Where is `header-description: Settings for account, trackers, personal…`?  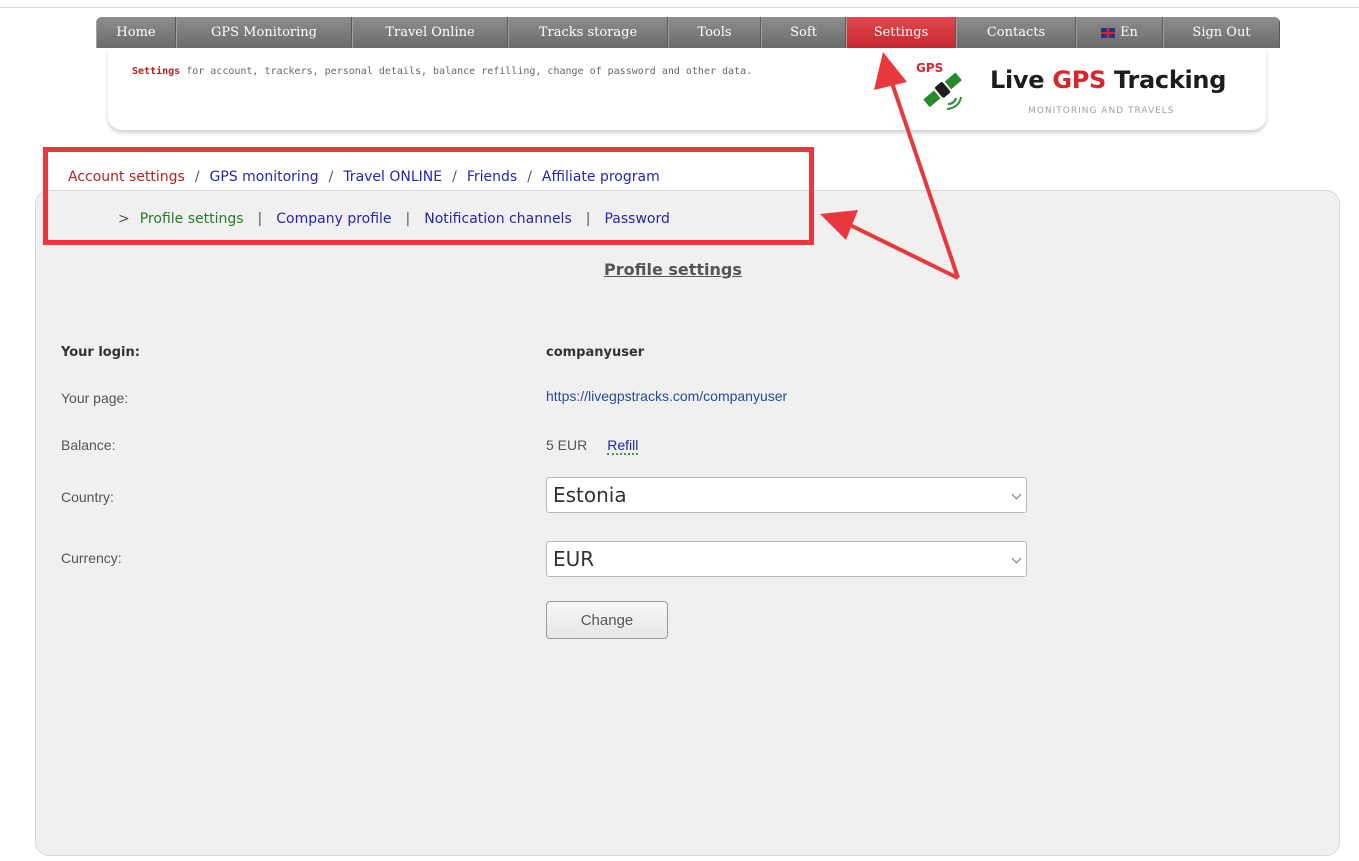
header-description: Settings for account, trackers, personal… is located at coordinates (442, 71).